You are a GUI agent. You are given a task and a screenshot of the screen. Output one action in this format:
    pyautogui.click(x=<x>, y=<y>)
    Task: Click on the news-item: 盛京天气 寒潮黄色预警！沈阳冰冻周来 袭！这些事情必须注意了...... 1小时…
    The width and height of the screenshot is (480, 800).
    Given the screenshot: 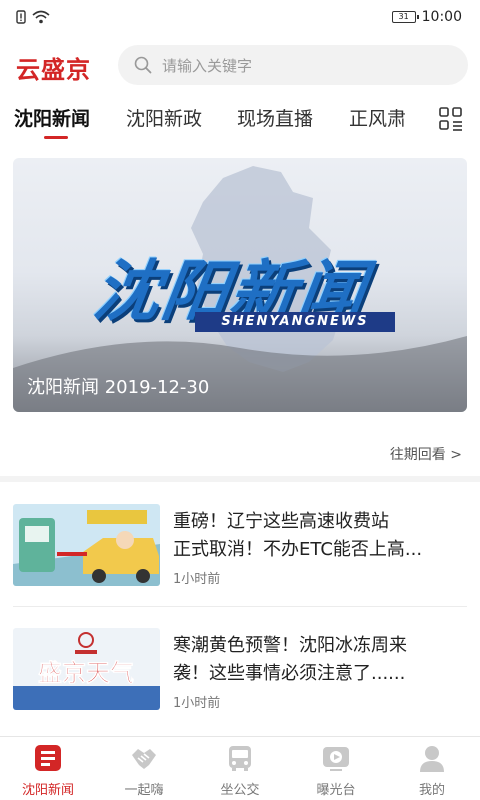 What is the action you would take?
    pyautogui.click(x=240, y=670)
    